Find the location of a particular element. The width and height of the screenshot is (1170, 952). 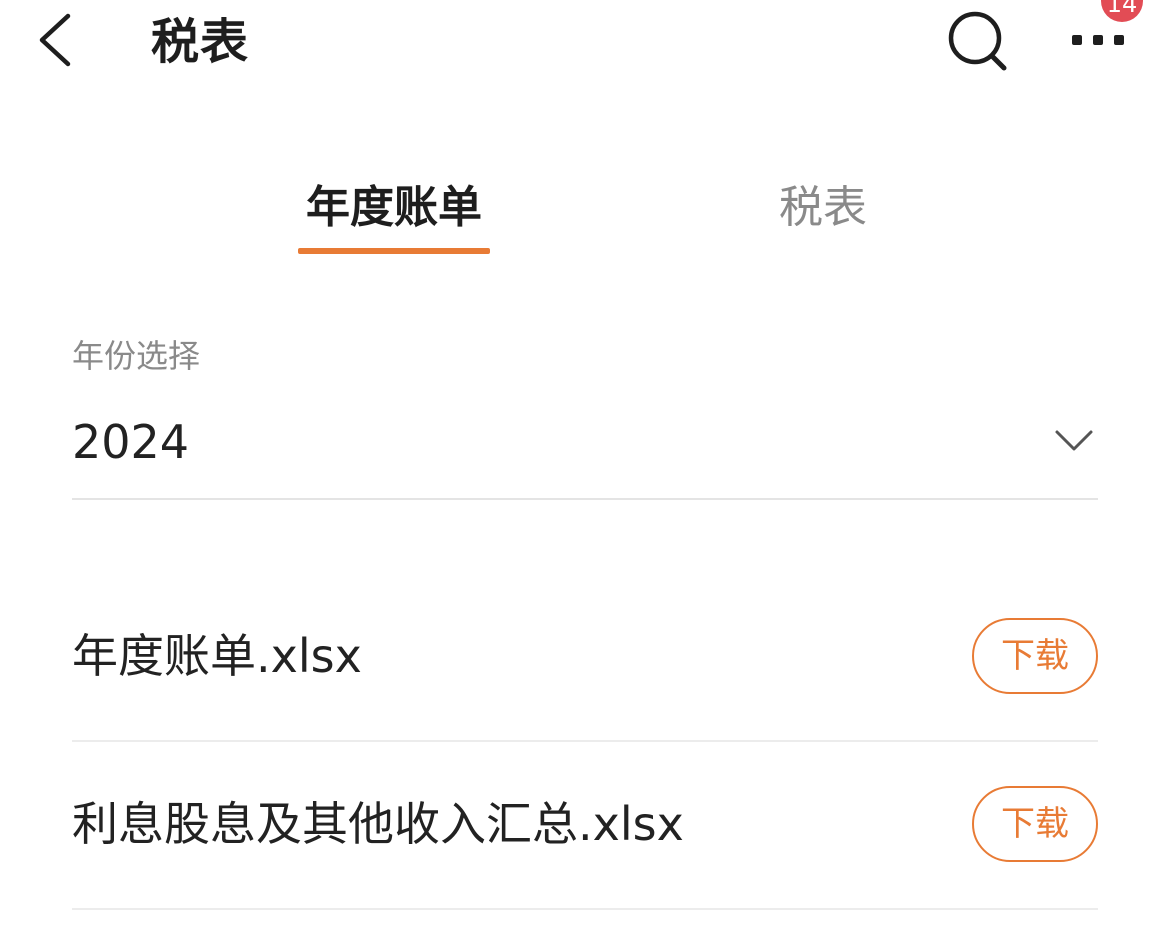

chevron-left-icon is located at coordinates (55, 40).